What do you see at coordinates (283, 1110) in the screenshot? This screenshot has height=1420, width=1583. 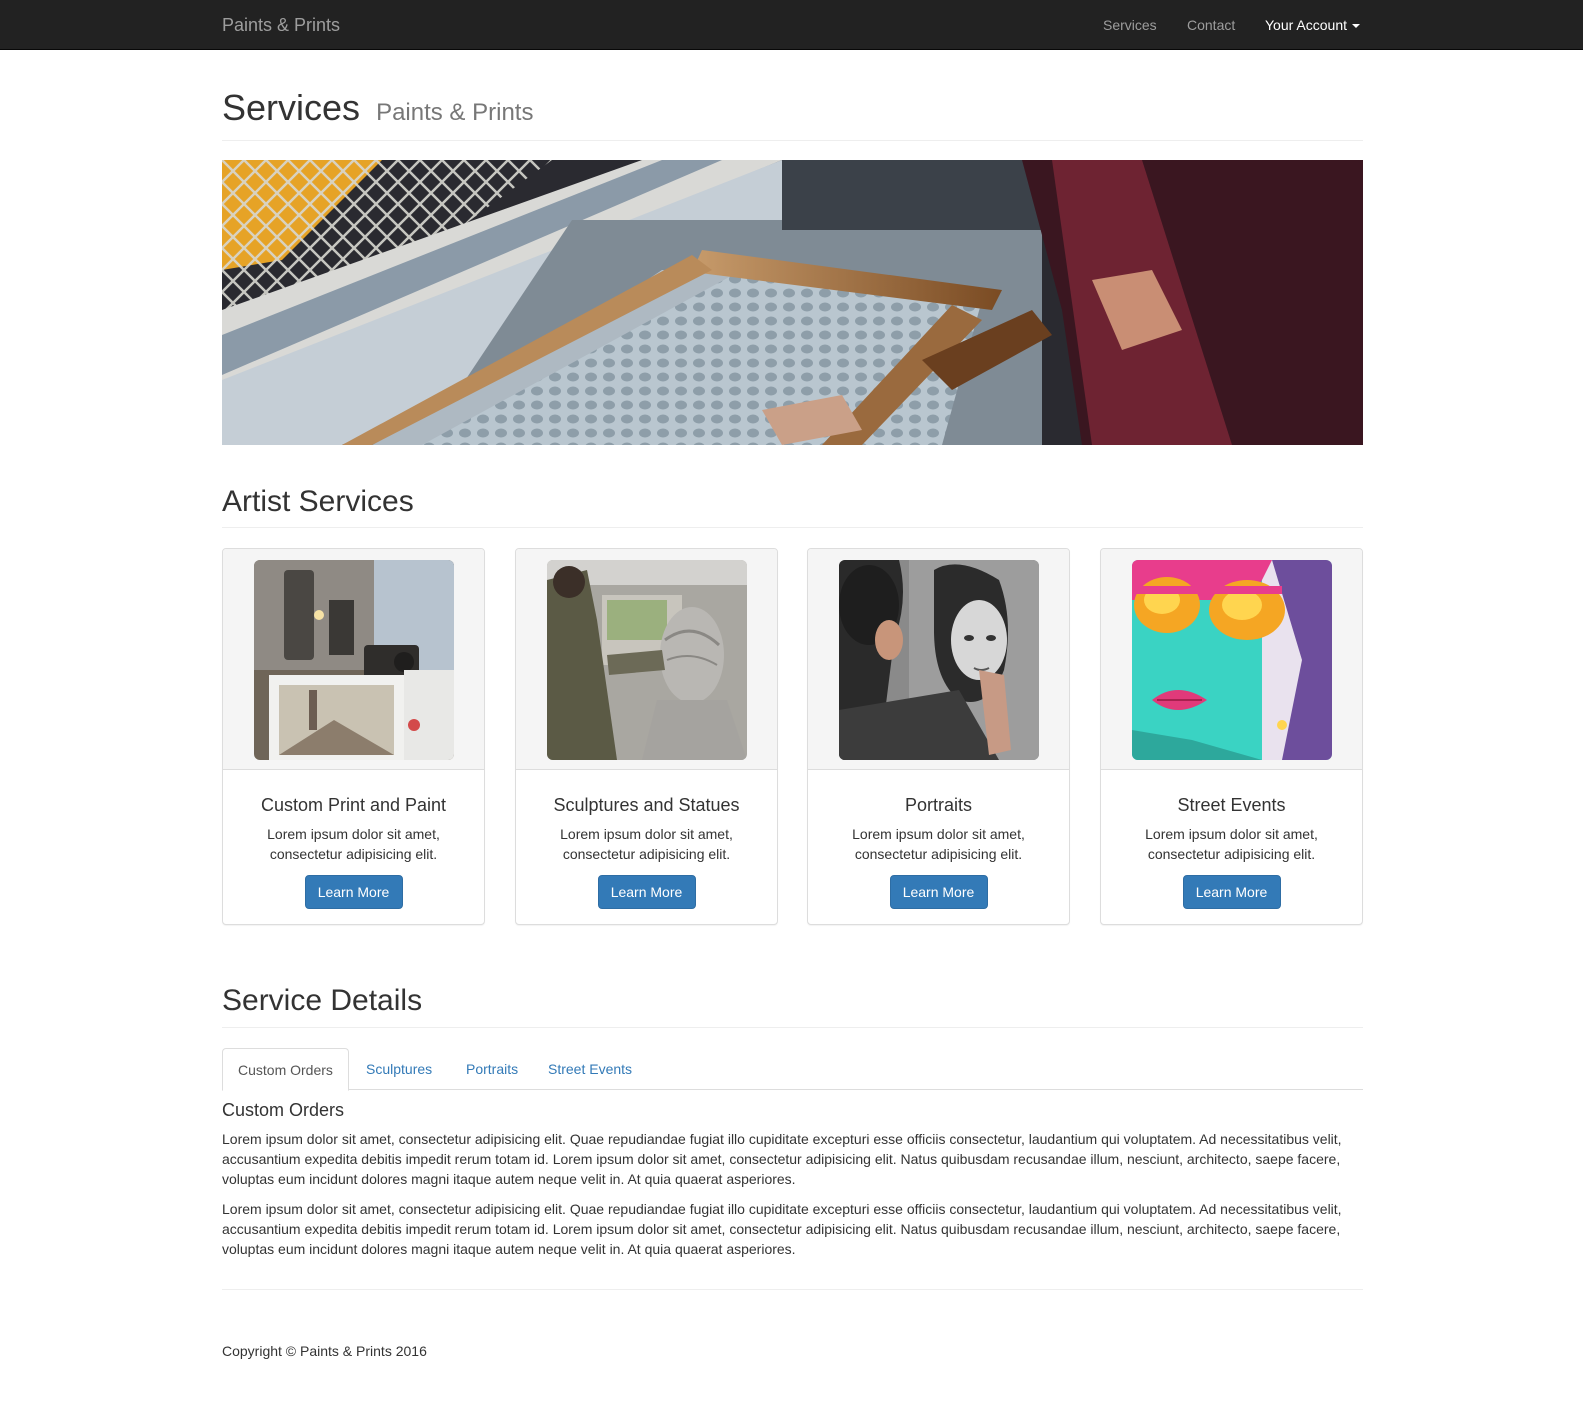 I see `tab-content-heading: Custom Orders` at bounding box center [283, 1110].